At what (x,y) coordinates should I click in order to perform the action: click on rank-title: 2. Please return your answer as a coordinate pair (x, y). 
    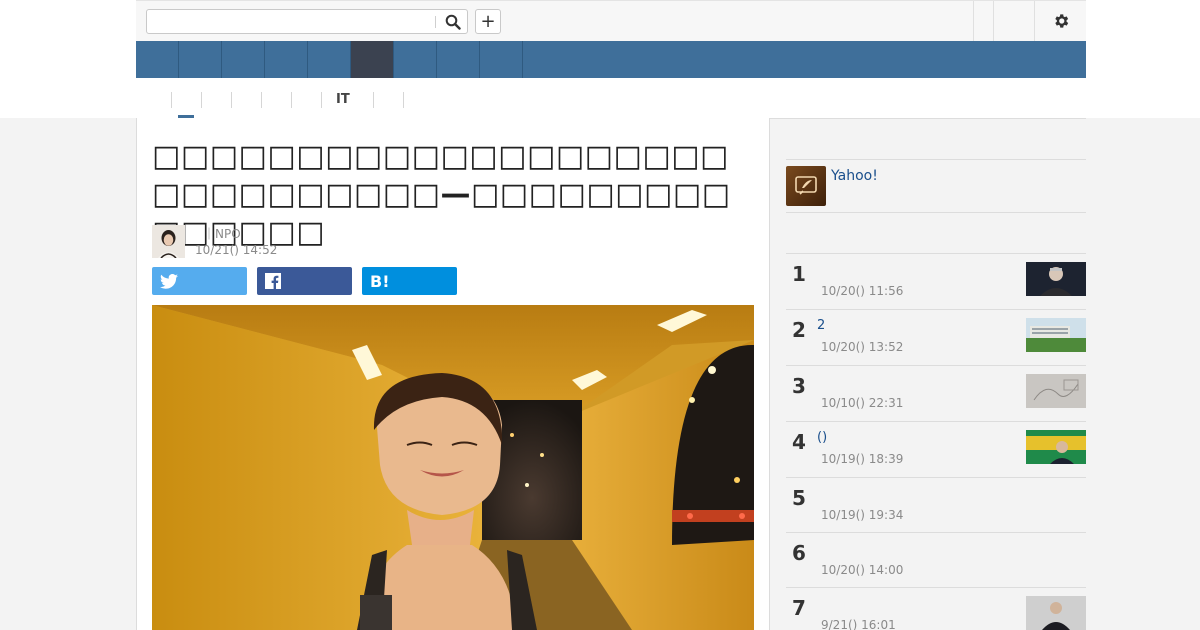
    Looking at the image, I should click on (821, 325).